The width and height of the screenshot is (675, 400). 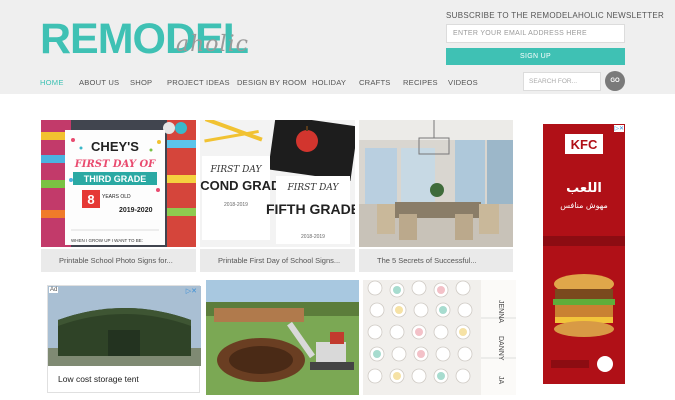 What do you see at coordinates (90, 199) in the screenshot?
I see `chey-age-text: 8` at bounding box center [90, 199].